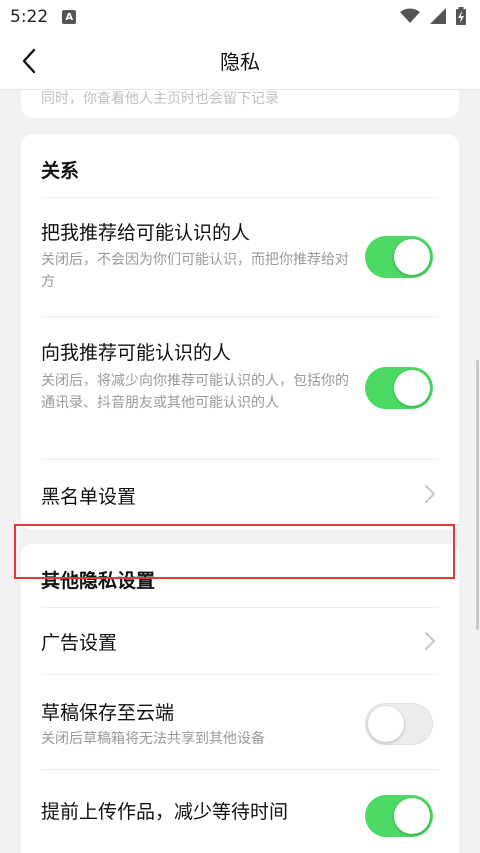 The width and height of the screenshot is (480, 853). I want to click on wifi-icon, so click(410, 15).